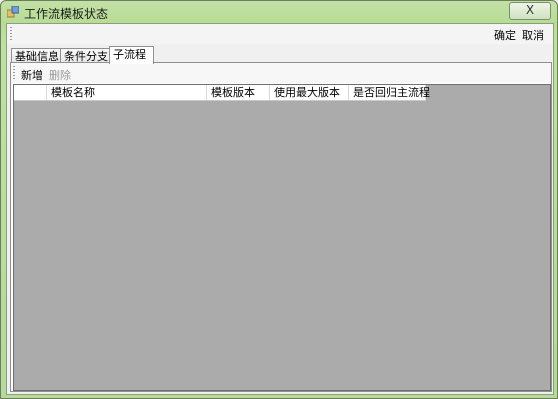  What do you see at coordinates (281, 73) in the screenshot?
I see `subprocess-toolbar: 新增 删除` at bounding box center [281, 73].